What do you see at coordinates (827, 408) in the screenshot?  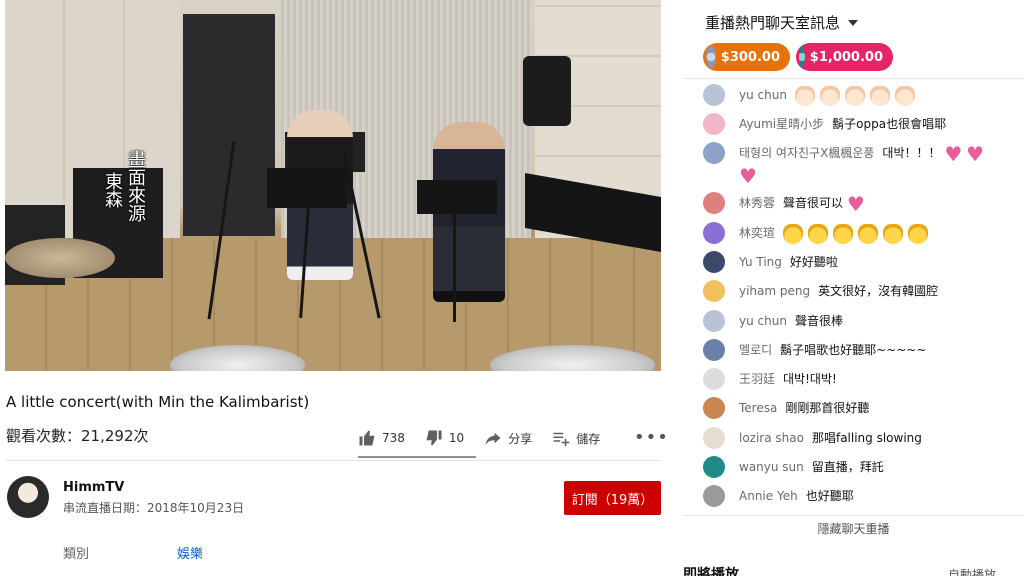 I see `message-text: 剛剛那首很好聽` at bounding box center [827, 408].